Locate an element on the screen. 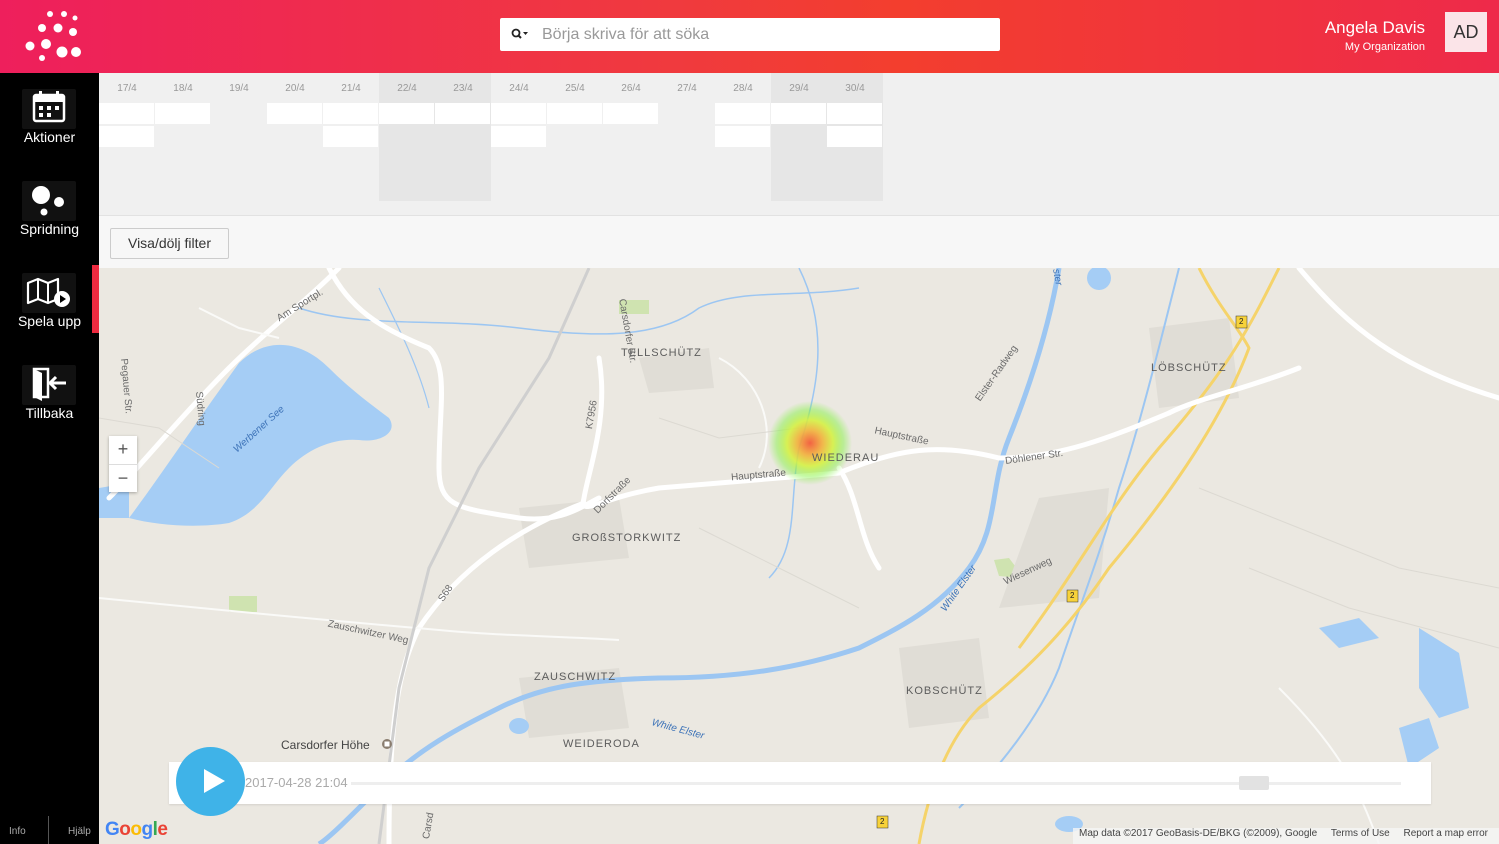 Image resolution: width=1499 pixels, height=844 pixels. filter-bar: Visa/dölj filter is located at coordinates (799, 242).